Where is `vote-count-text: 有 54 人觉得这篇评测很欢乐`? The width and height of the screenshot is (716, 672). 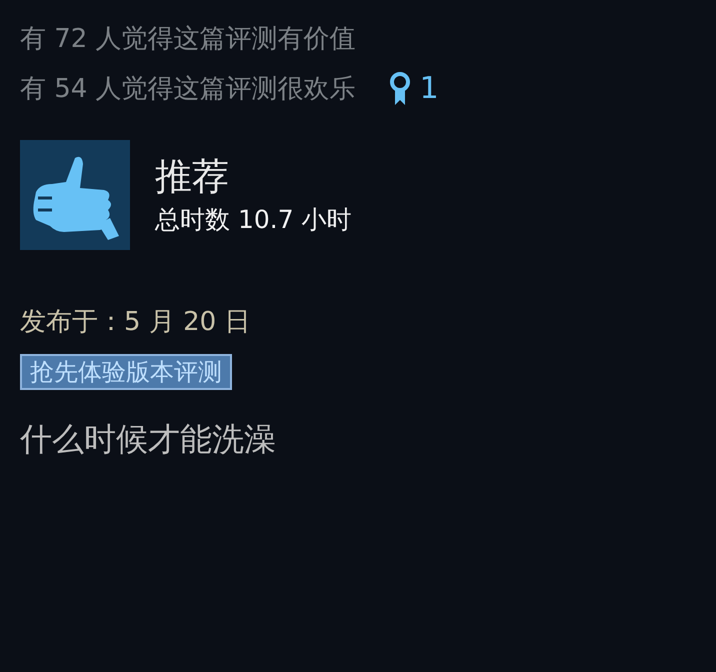 vote-count-text: 有 54 人觉得这篇评测很欢乐 is located at coordinates (188, 89).